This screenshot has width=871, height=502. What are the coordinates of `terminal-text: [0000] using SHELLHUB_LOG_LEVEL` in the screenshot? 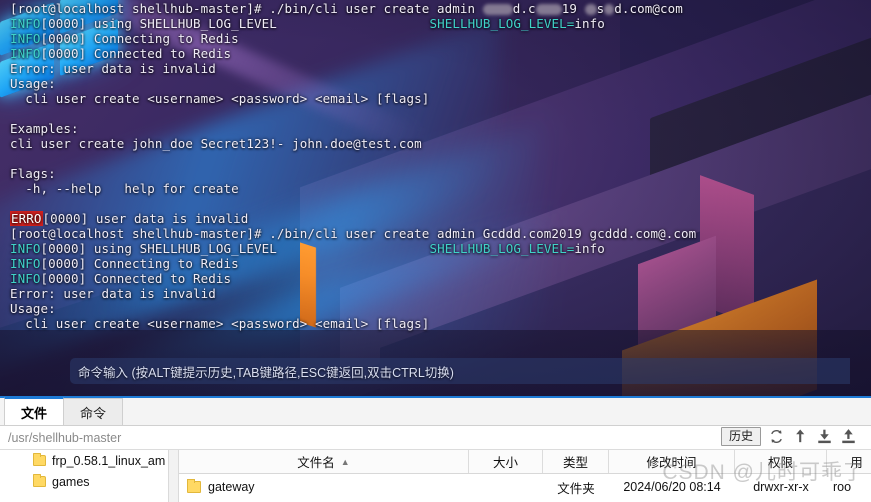 It's located at (158, 23).